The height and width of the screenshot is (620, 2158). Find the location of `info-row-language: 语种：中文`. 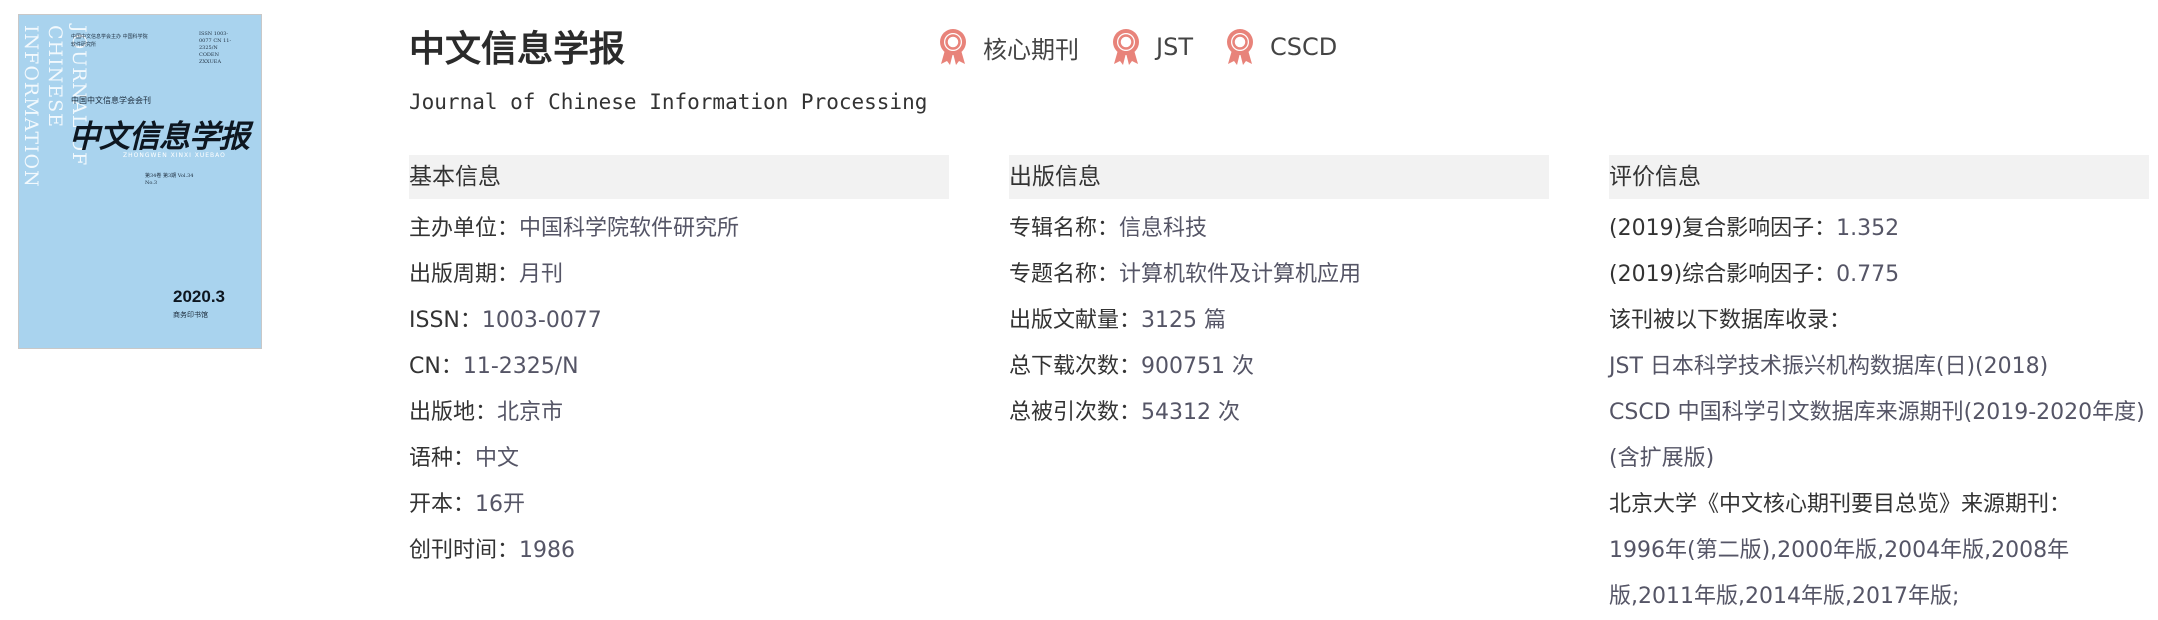

info-row-language: 语种：中文 is located at coordinates (679, 459).